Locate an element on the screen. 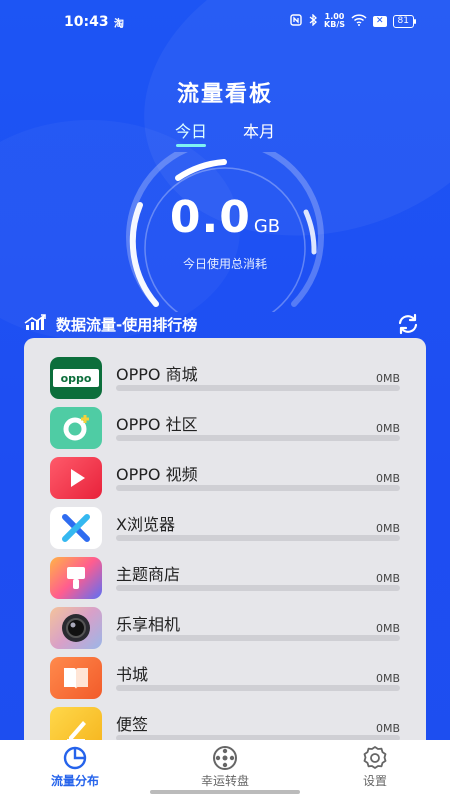  pie-chart-icon is located at coordinates (75, 758).